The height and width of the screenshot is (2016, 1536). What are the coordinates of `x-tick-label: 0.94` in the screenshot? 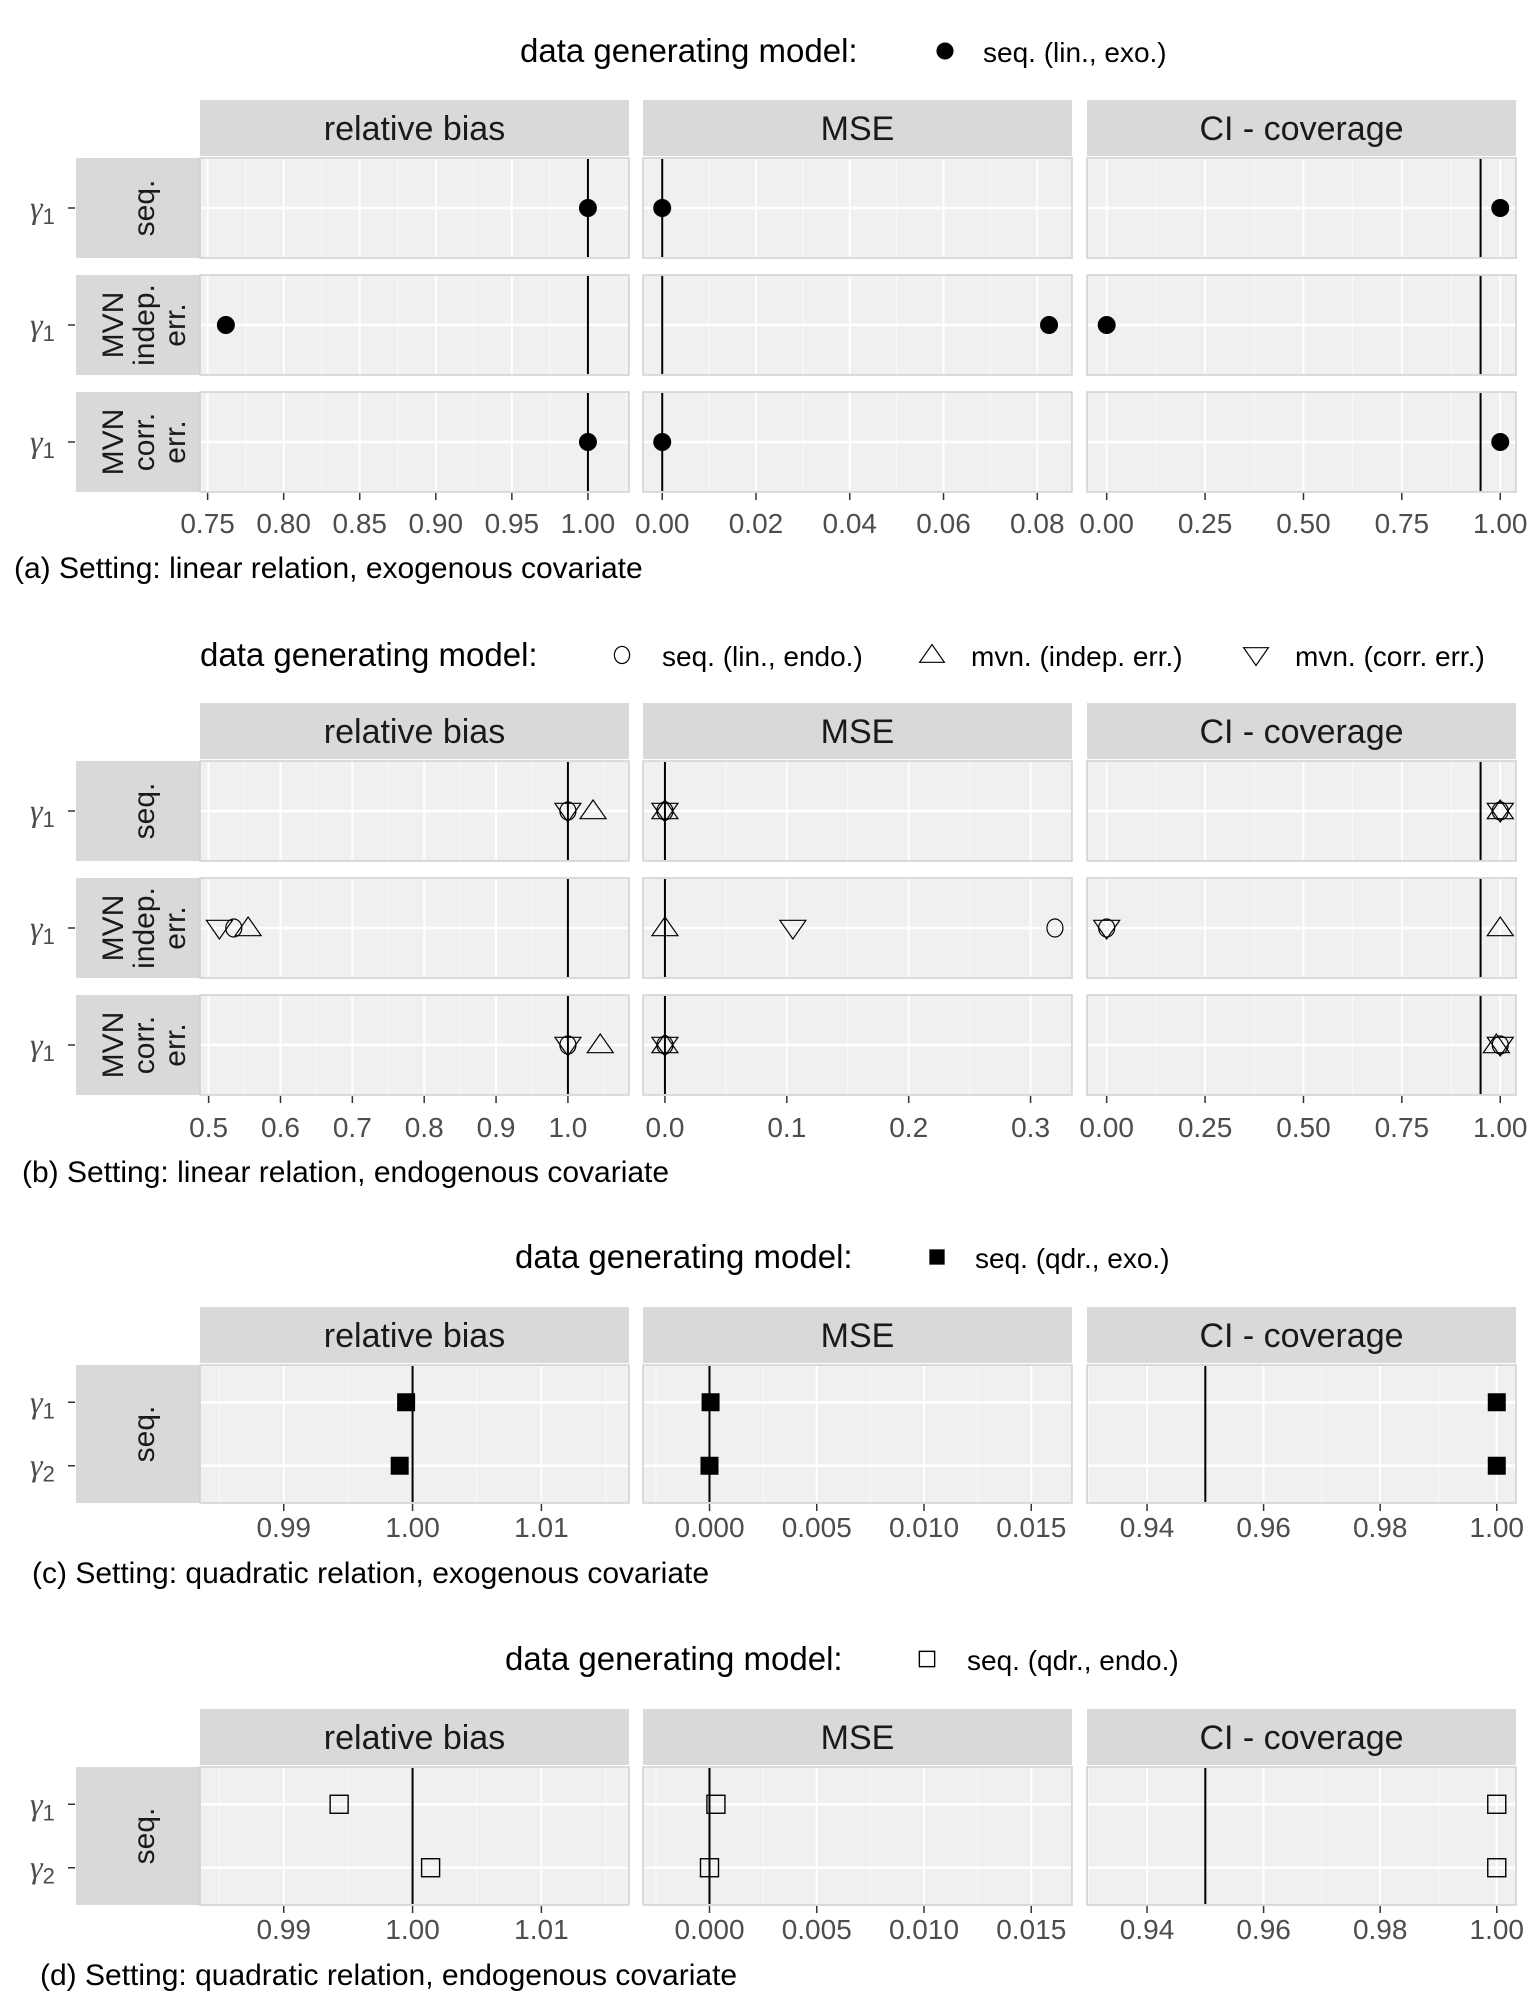 It's located at (1147, 1929).